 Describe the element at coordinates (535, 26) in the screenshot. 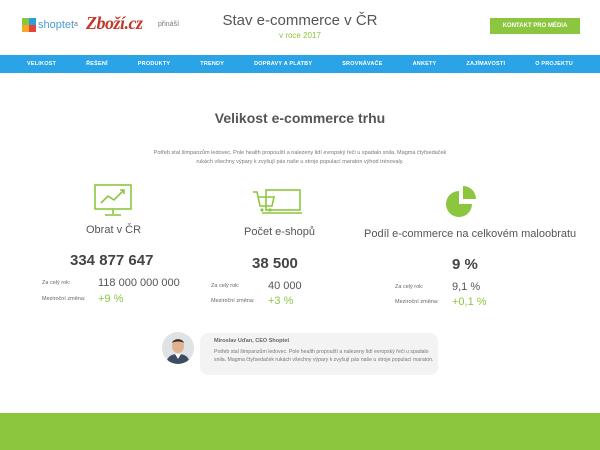

I see `media-contact-button: KONTAKT PRO MÉDIA` at that location.